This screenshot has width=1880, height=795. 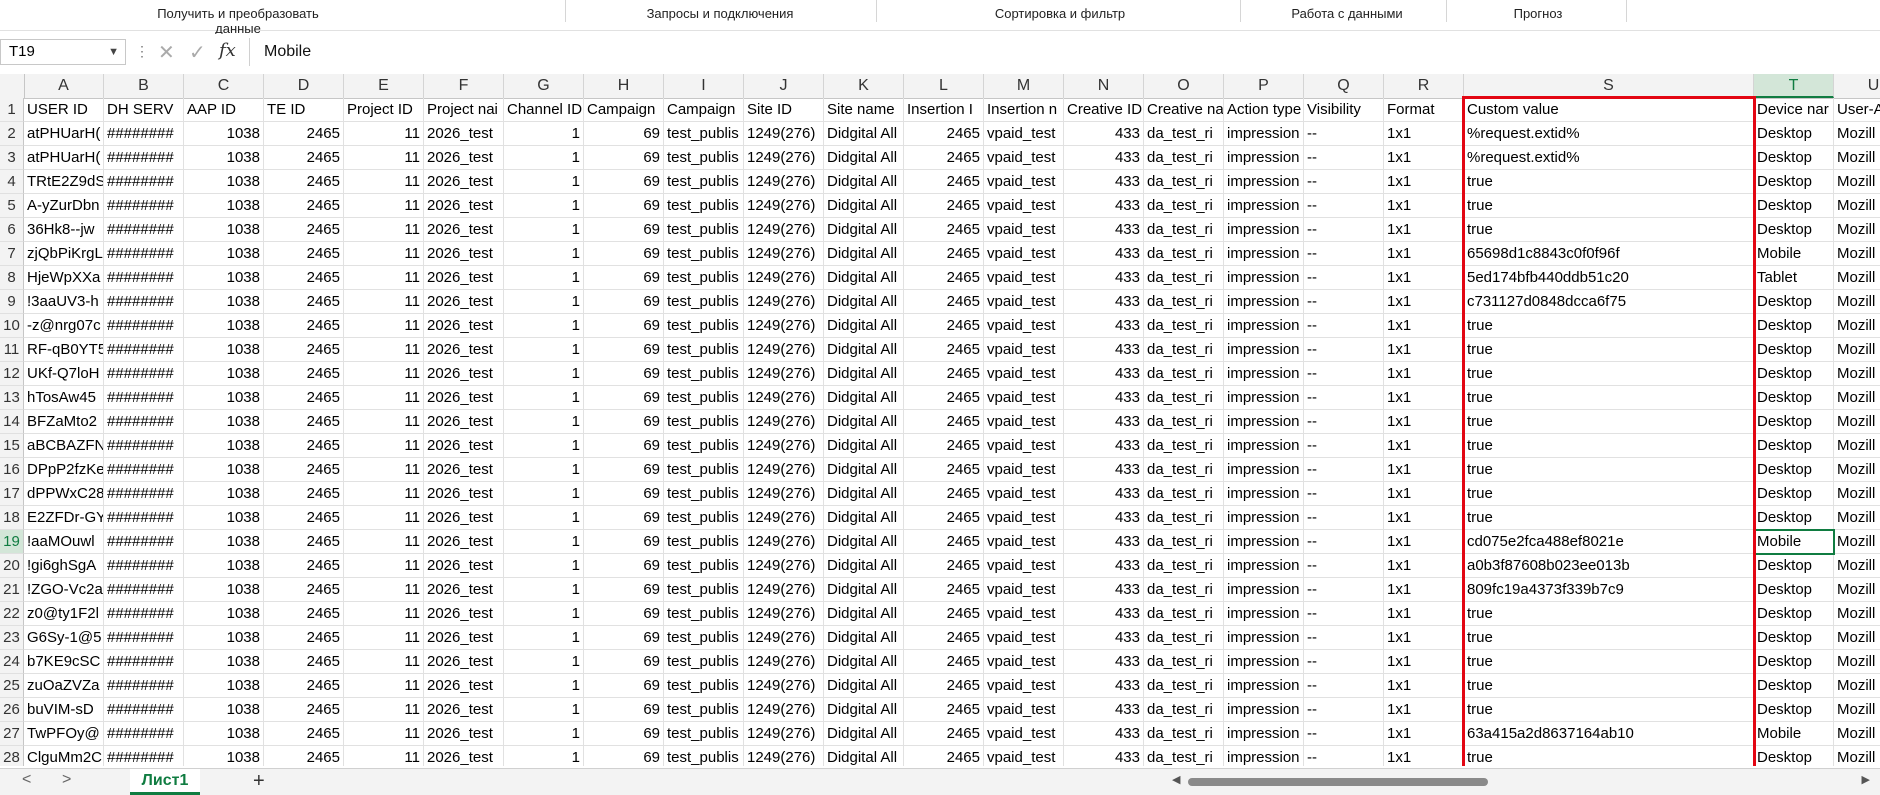 I want to click on table-cell: Mozill, so click(x=1857, y=230).